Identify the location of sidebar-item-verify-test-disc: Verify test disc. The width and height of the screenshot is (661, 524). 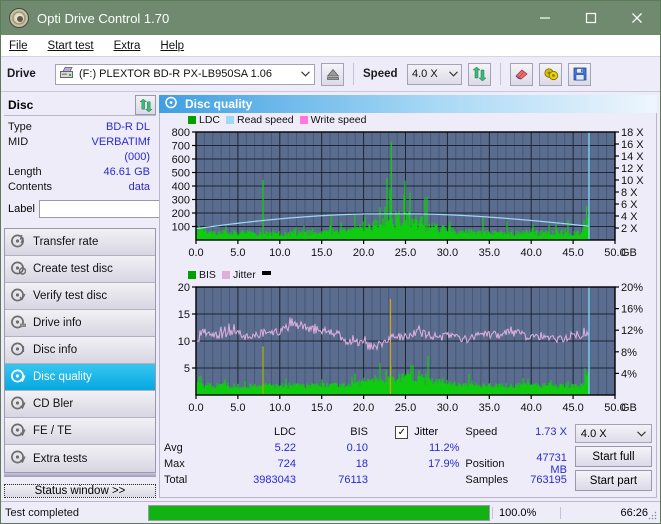
(80, 296).